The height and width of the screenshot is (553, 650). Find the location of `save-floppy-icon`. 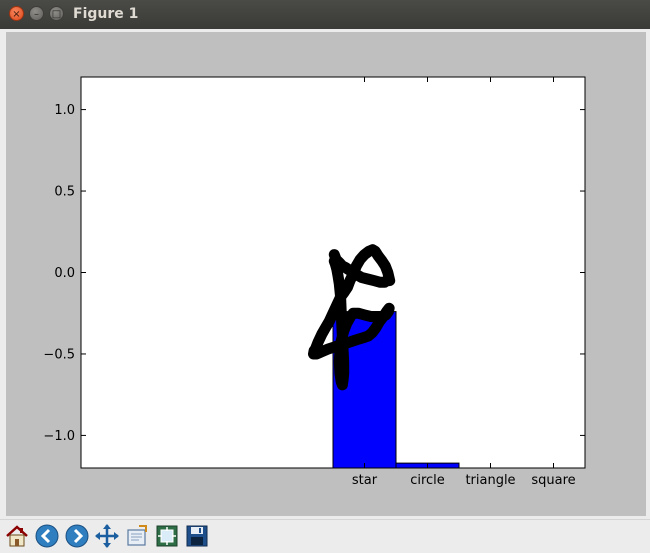

save-floppy-icon is located at coordinates (197, 536).